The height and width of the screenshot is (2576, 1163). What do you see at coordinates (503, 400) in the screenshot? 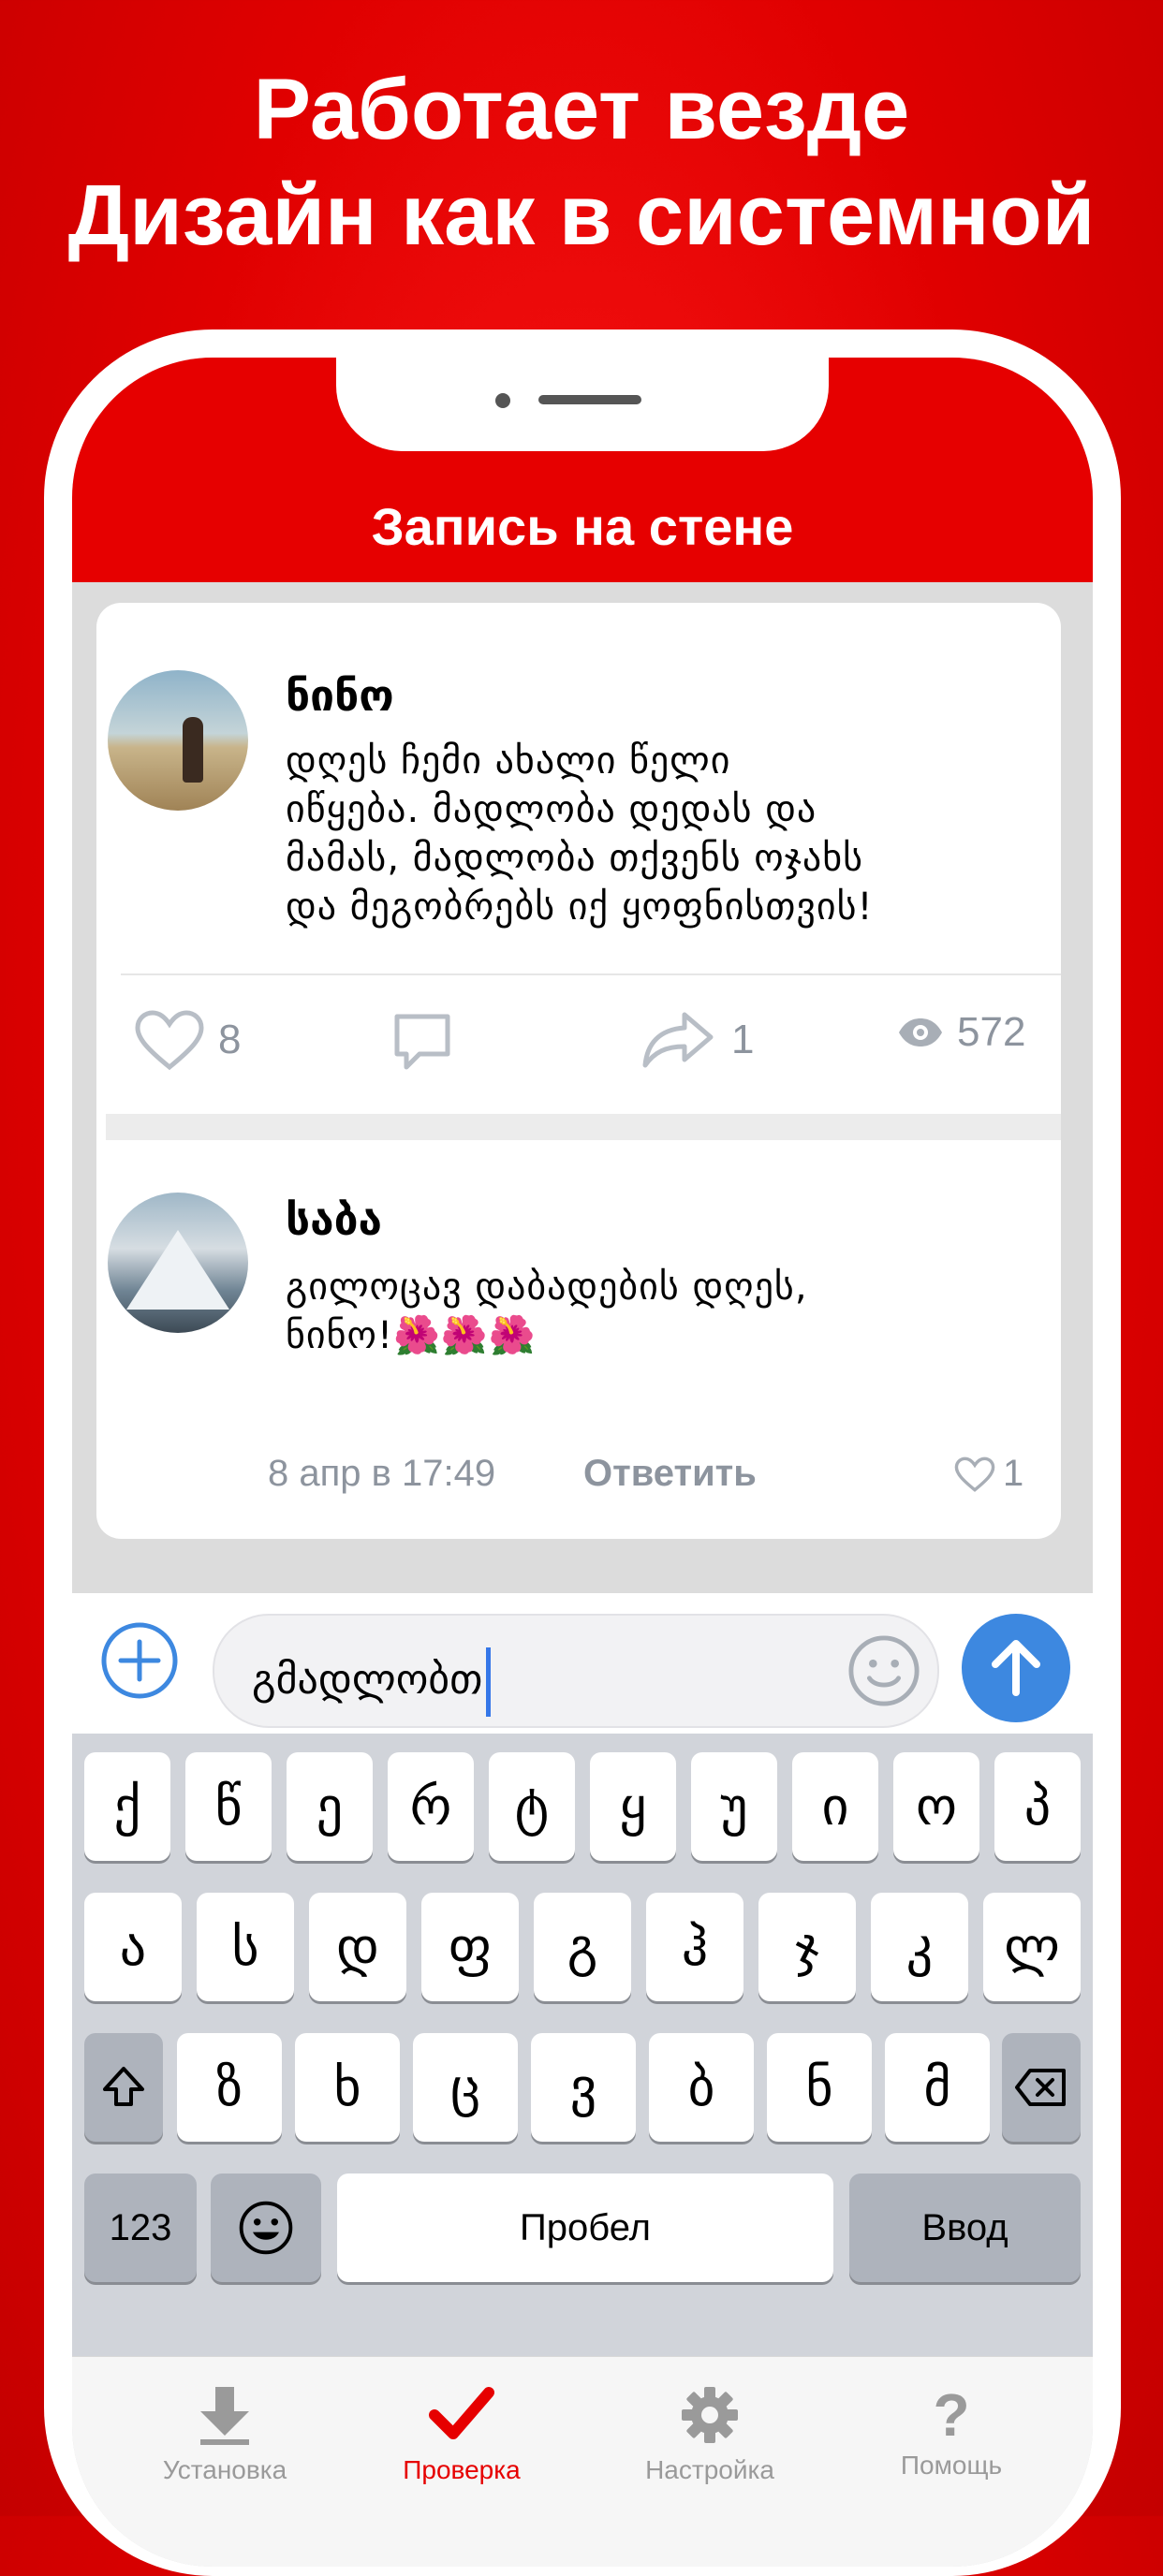
I see `camera-dot` at bounding box center [503, 400].